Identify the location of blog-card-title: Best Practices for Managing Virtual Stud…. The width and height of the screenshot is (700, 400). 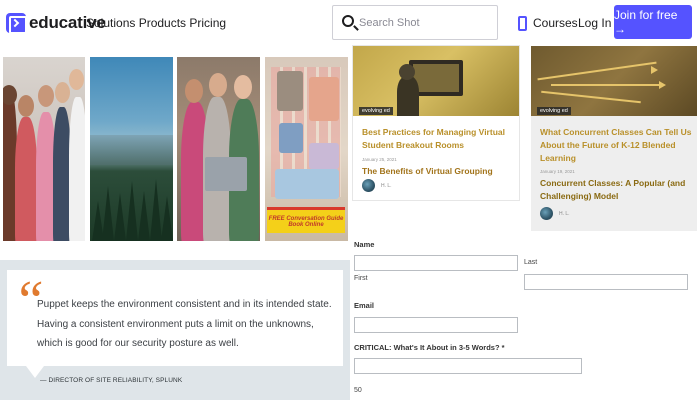
(438, 139).